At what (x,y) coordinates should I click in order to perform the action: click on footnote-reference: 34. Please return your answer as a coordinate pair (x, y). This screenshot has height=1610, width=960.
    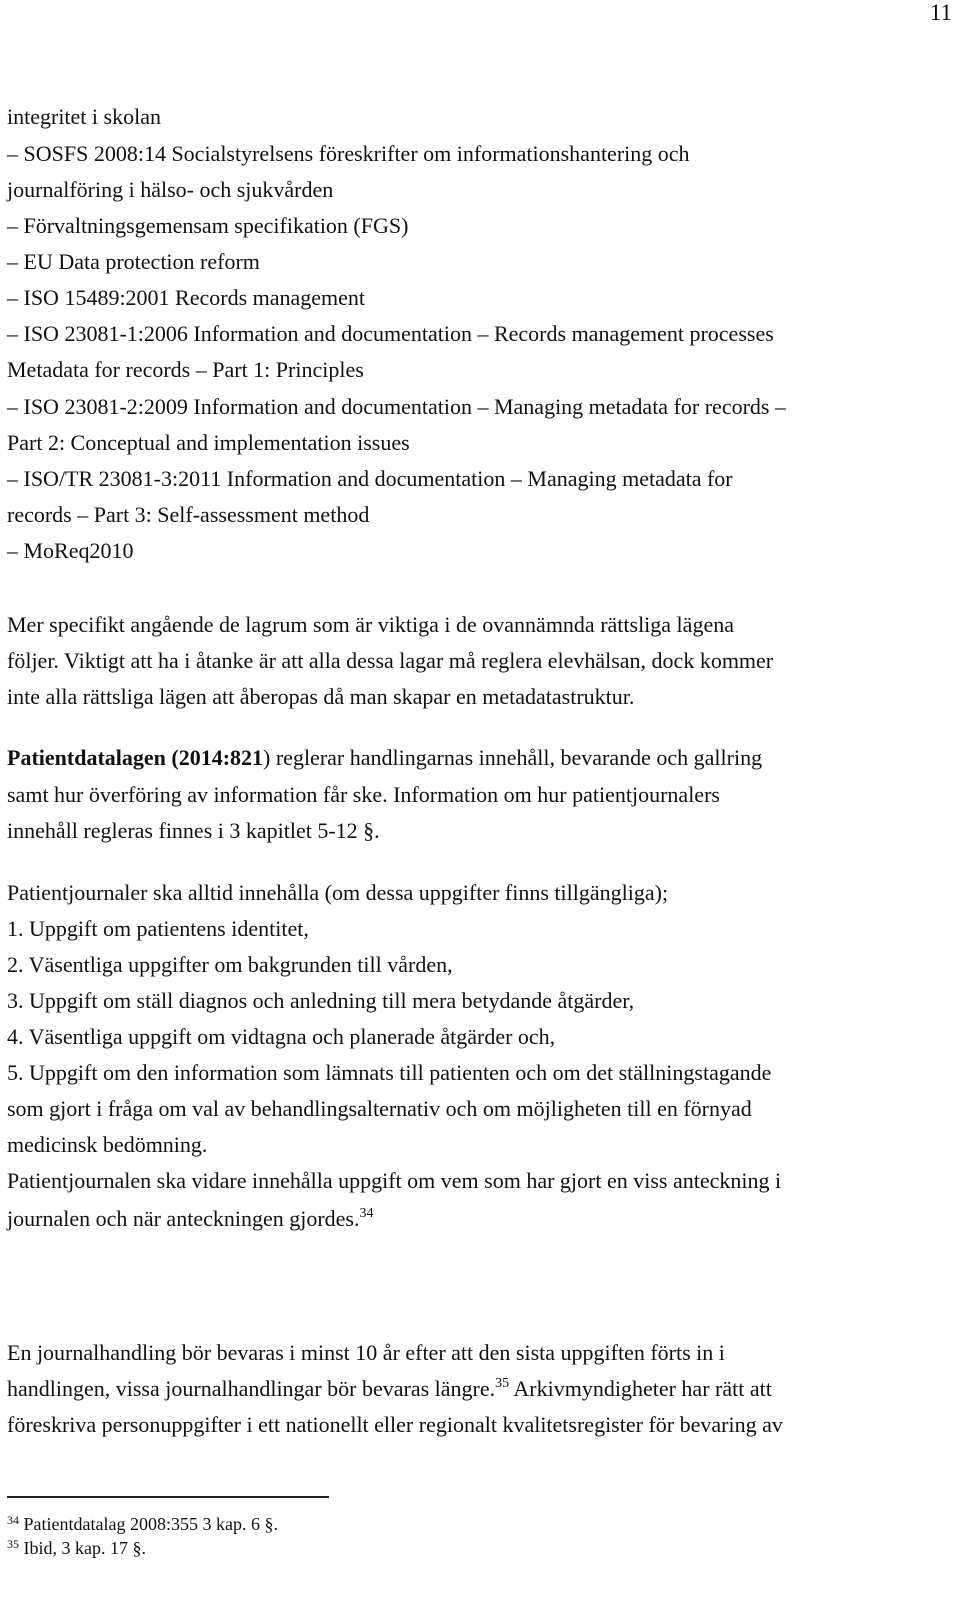
    Looking at the image, I should click on (366, 1213).